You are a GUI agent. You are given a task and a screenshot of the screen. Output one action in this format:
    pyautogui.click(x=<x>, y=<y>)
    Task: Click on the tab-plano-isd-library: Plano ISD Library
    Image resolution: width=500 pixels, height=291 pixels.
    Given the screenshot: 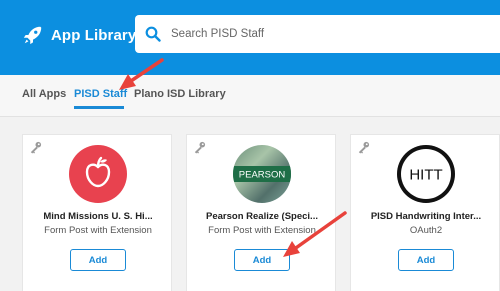 What is the action you would take?
    pyautogui.click(x=180, y=94)
    